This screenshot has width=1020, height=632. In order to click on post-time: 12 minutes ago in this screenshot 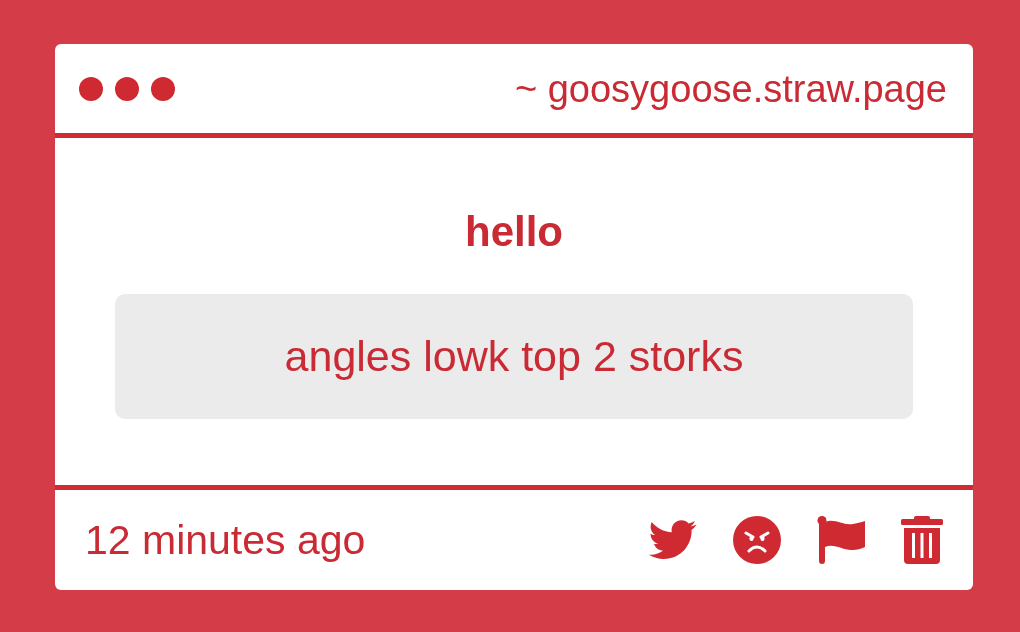, I will do `click(225, 540)`.